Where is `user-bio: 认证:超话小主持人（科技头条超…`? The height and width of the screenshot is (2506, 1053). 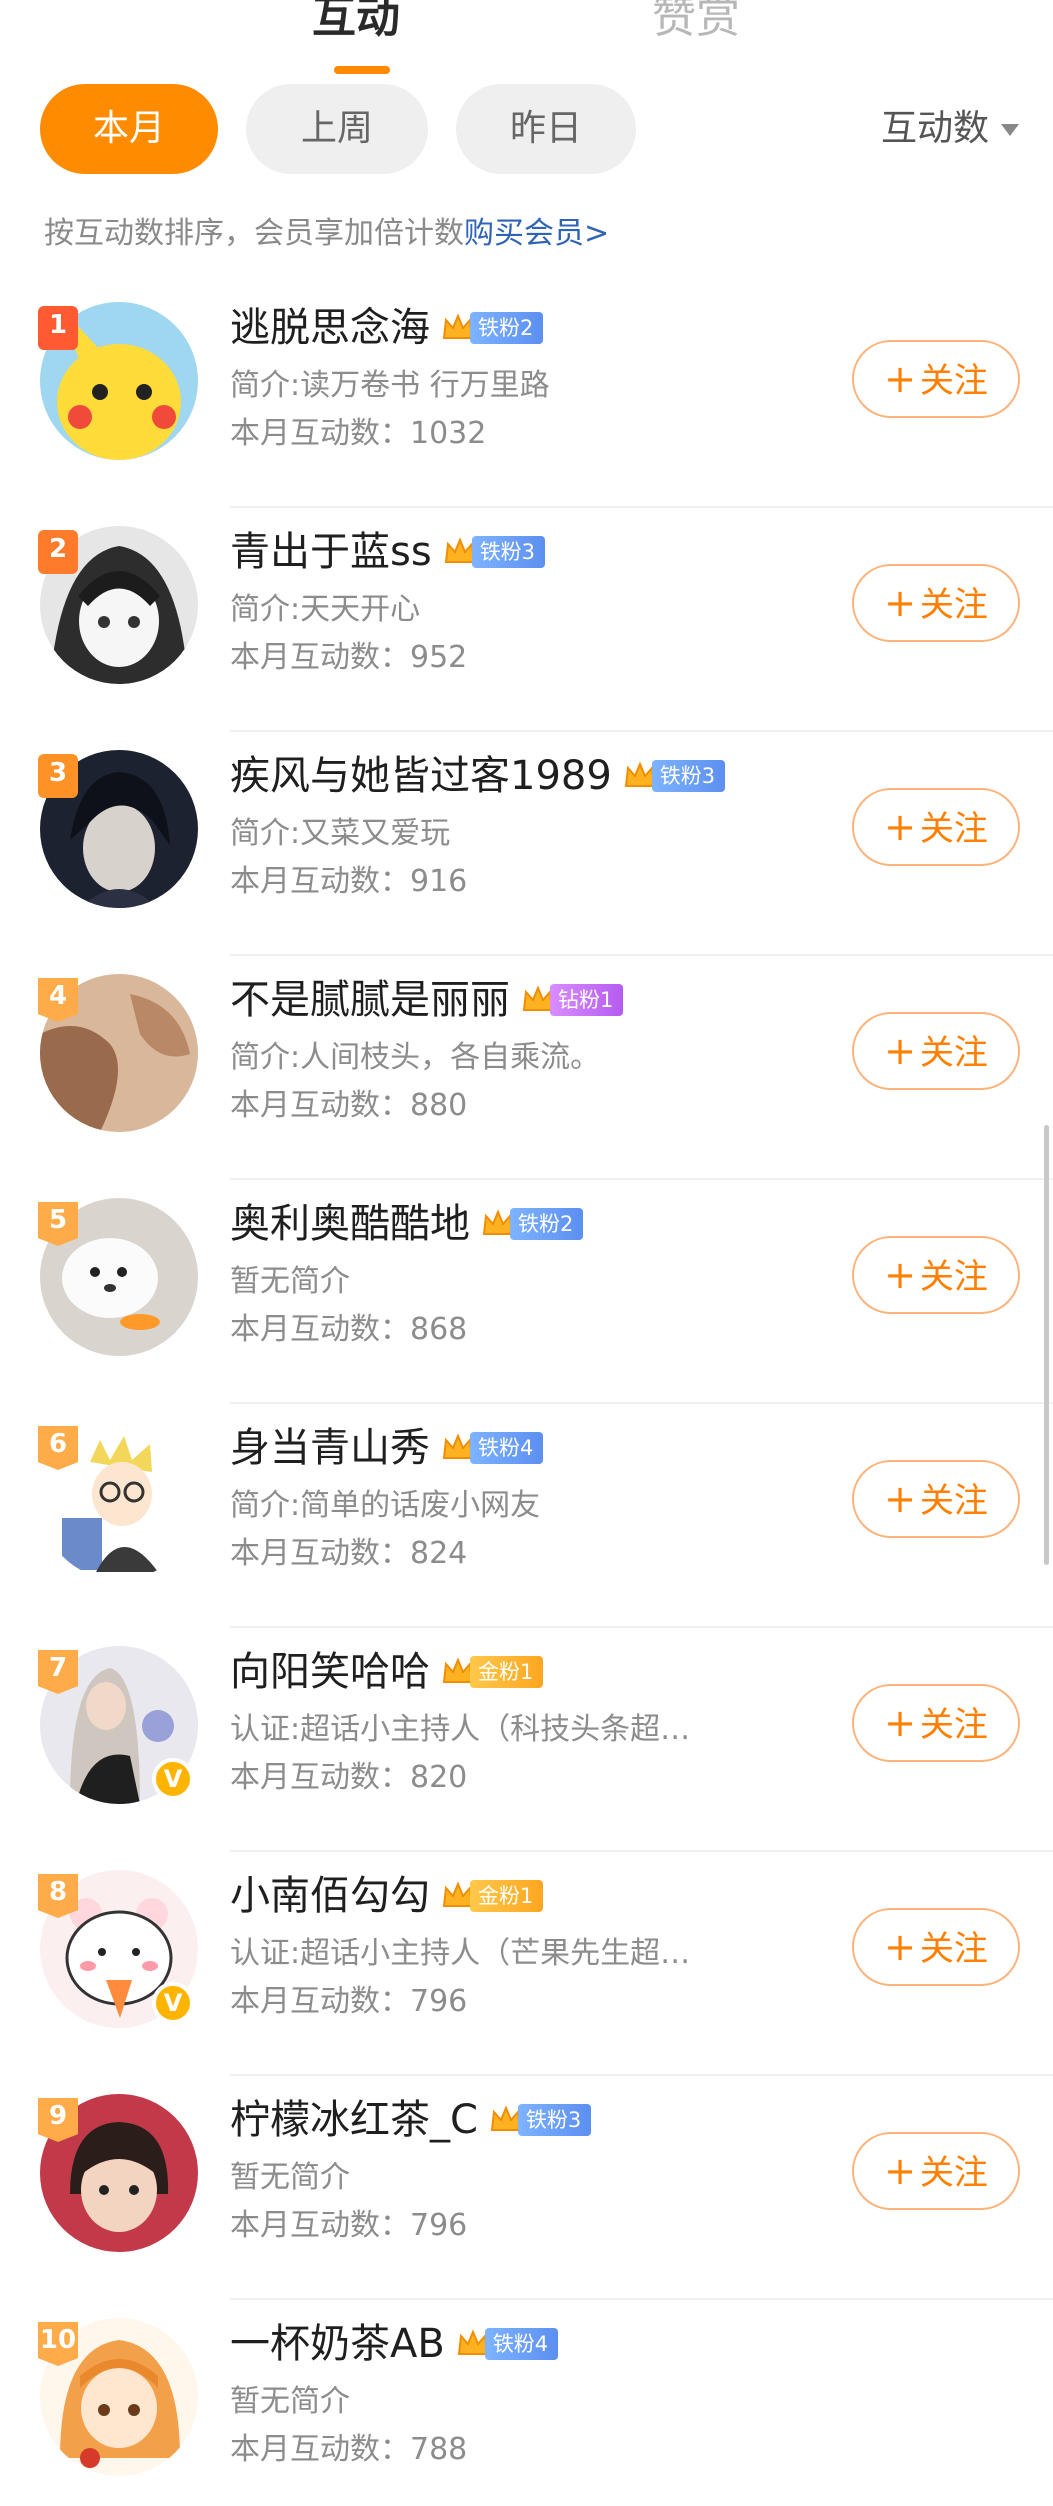
user-bio: 认证:超话小主持人（科技头条超… is located at coordinates (460, 1729).